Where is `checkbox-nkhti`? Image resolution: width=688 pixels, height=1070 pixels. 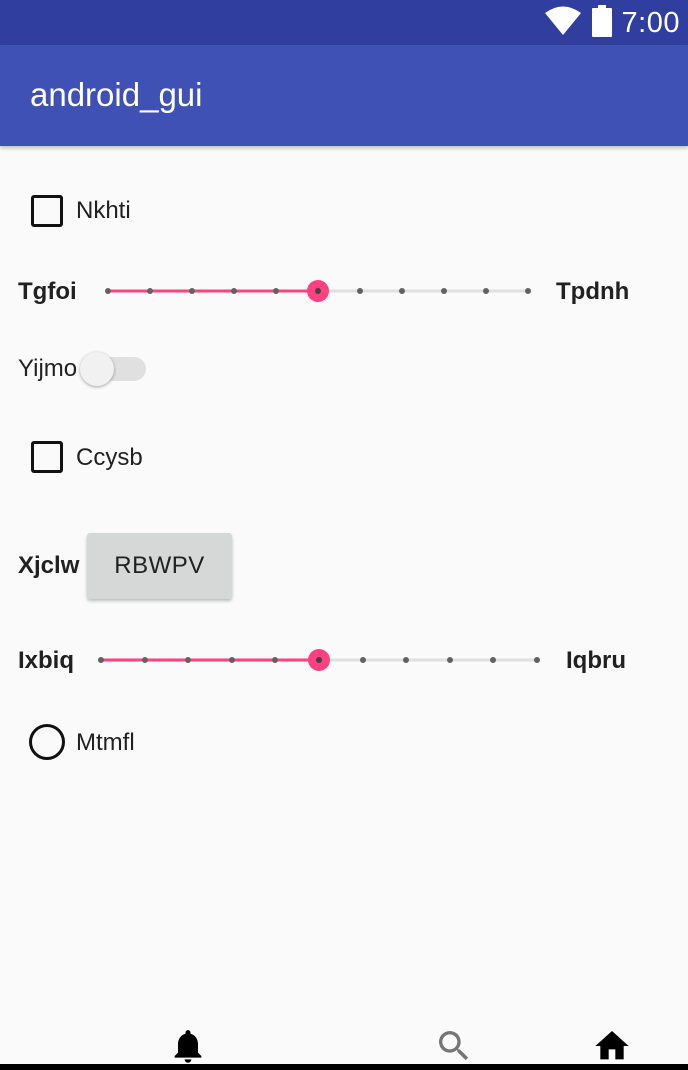
checkbox-nkhti is located at coordinates (47, 211).